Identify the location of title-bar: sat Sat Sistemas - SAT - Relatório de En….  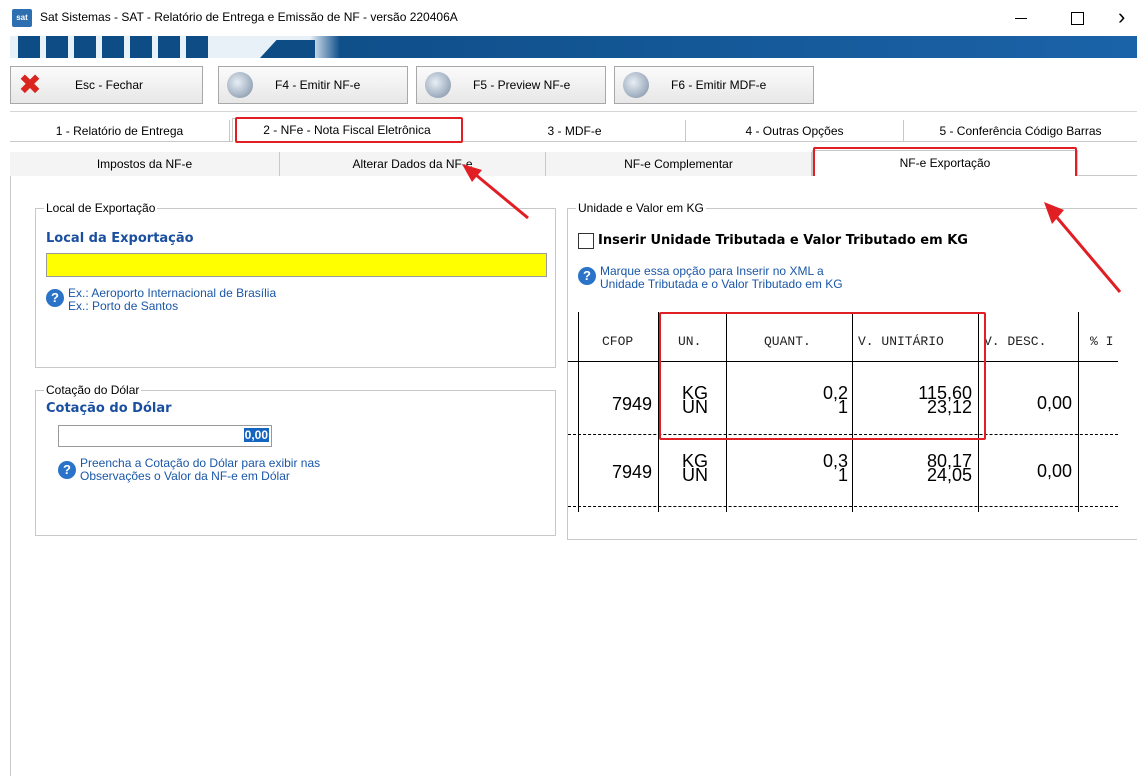
(568, 18).